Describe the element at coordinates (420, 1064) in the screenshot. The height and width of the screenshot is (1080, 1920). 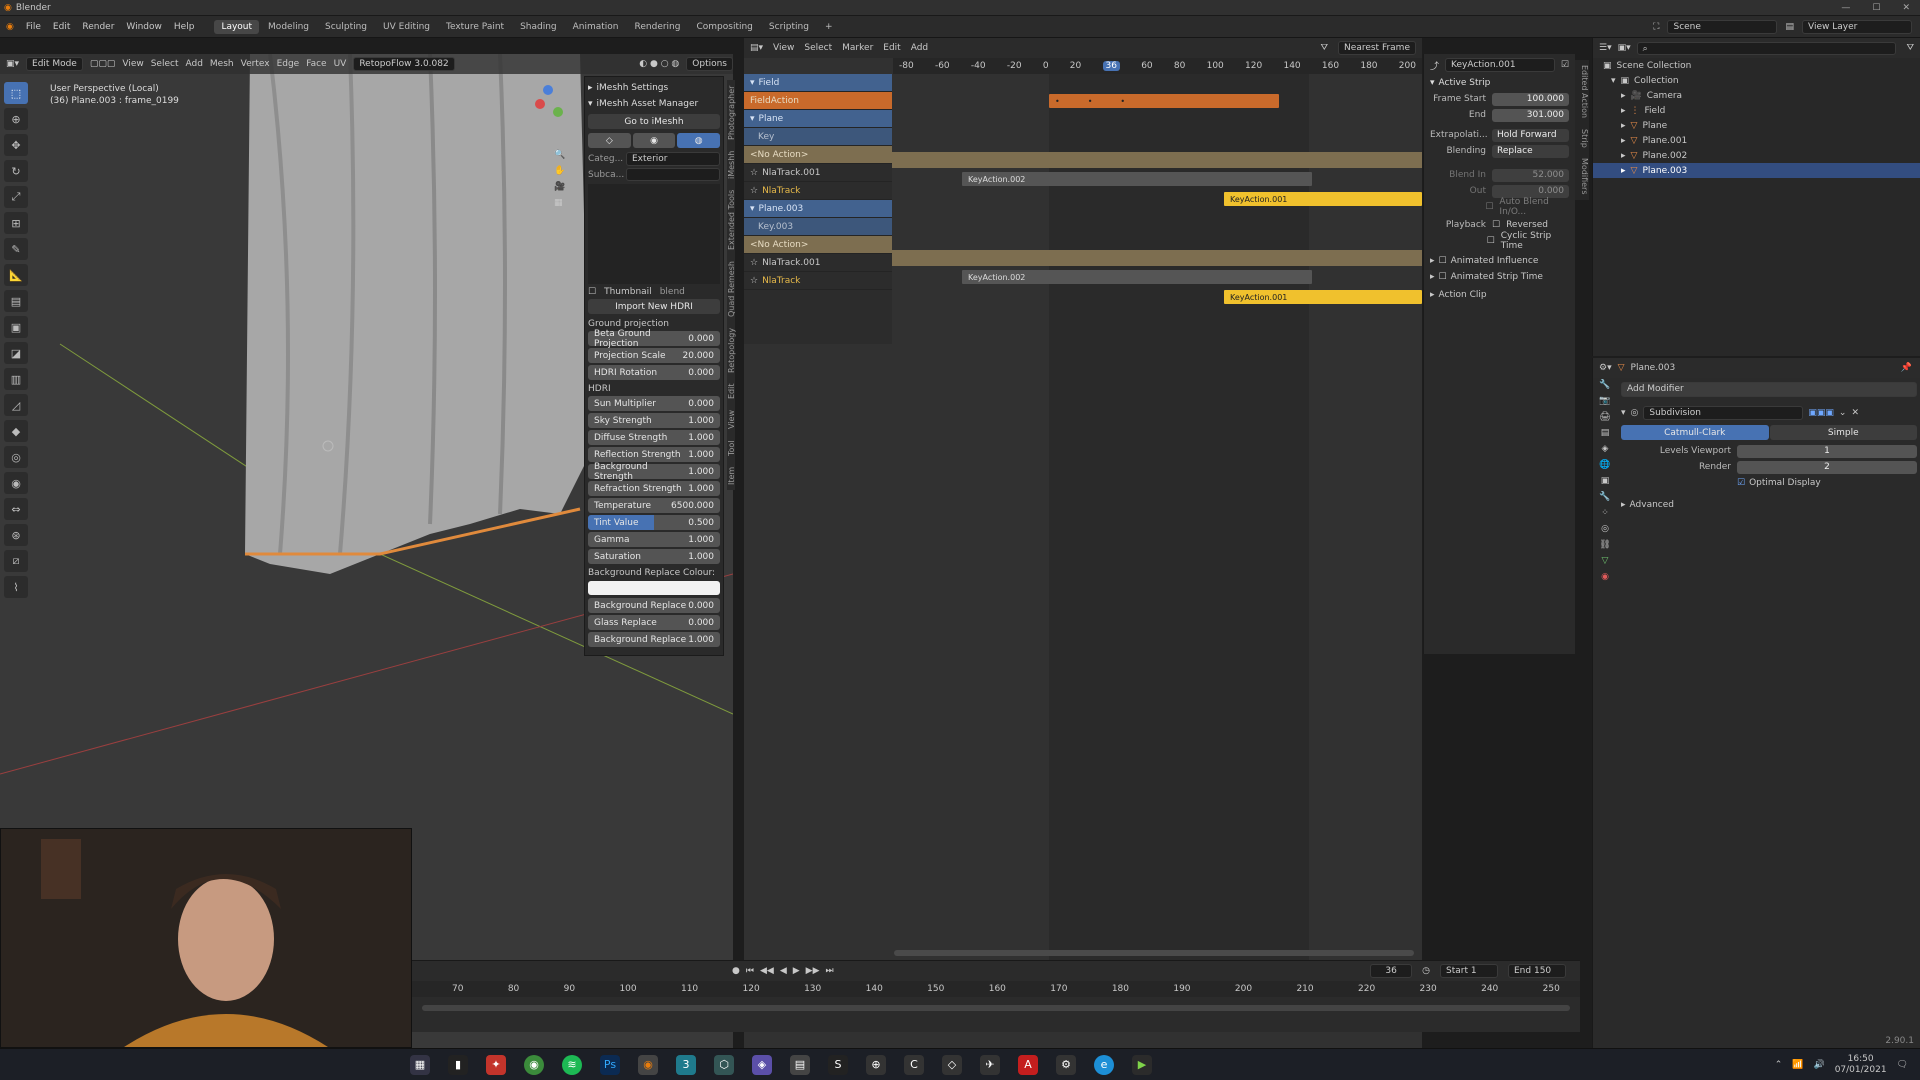
I see `taskview-icon: ▦` at that location.